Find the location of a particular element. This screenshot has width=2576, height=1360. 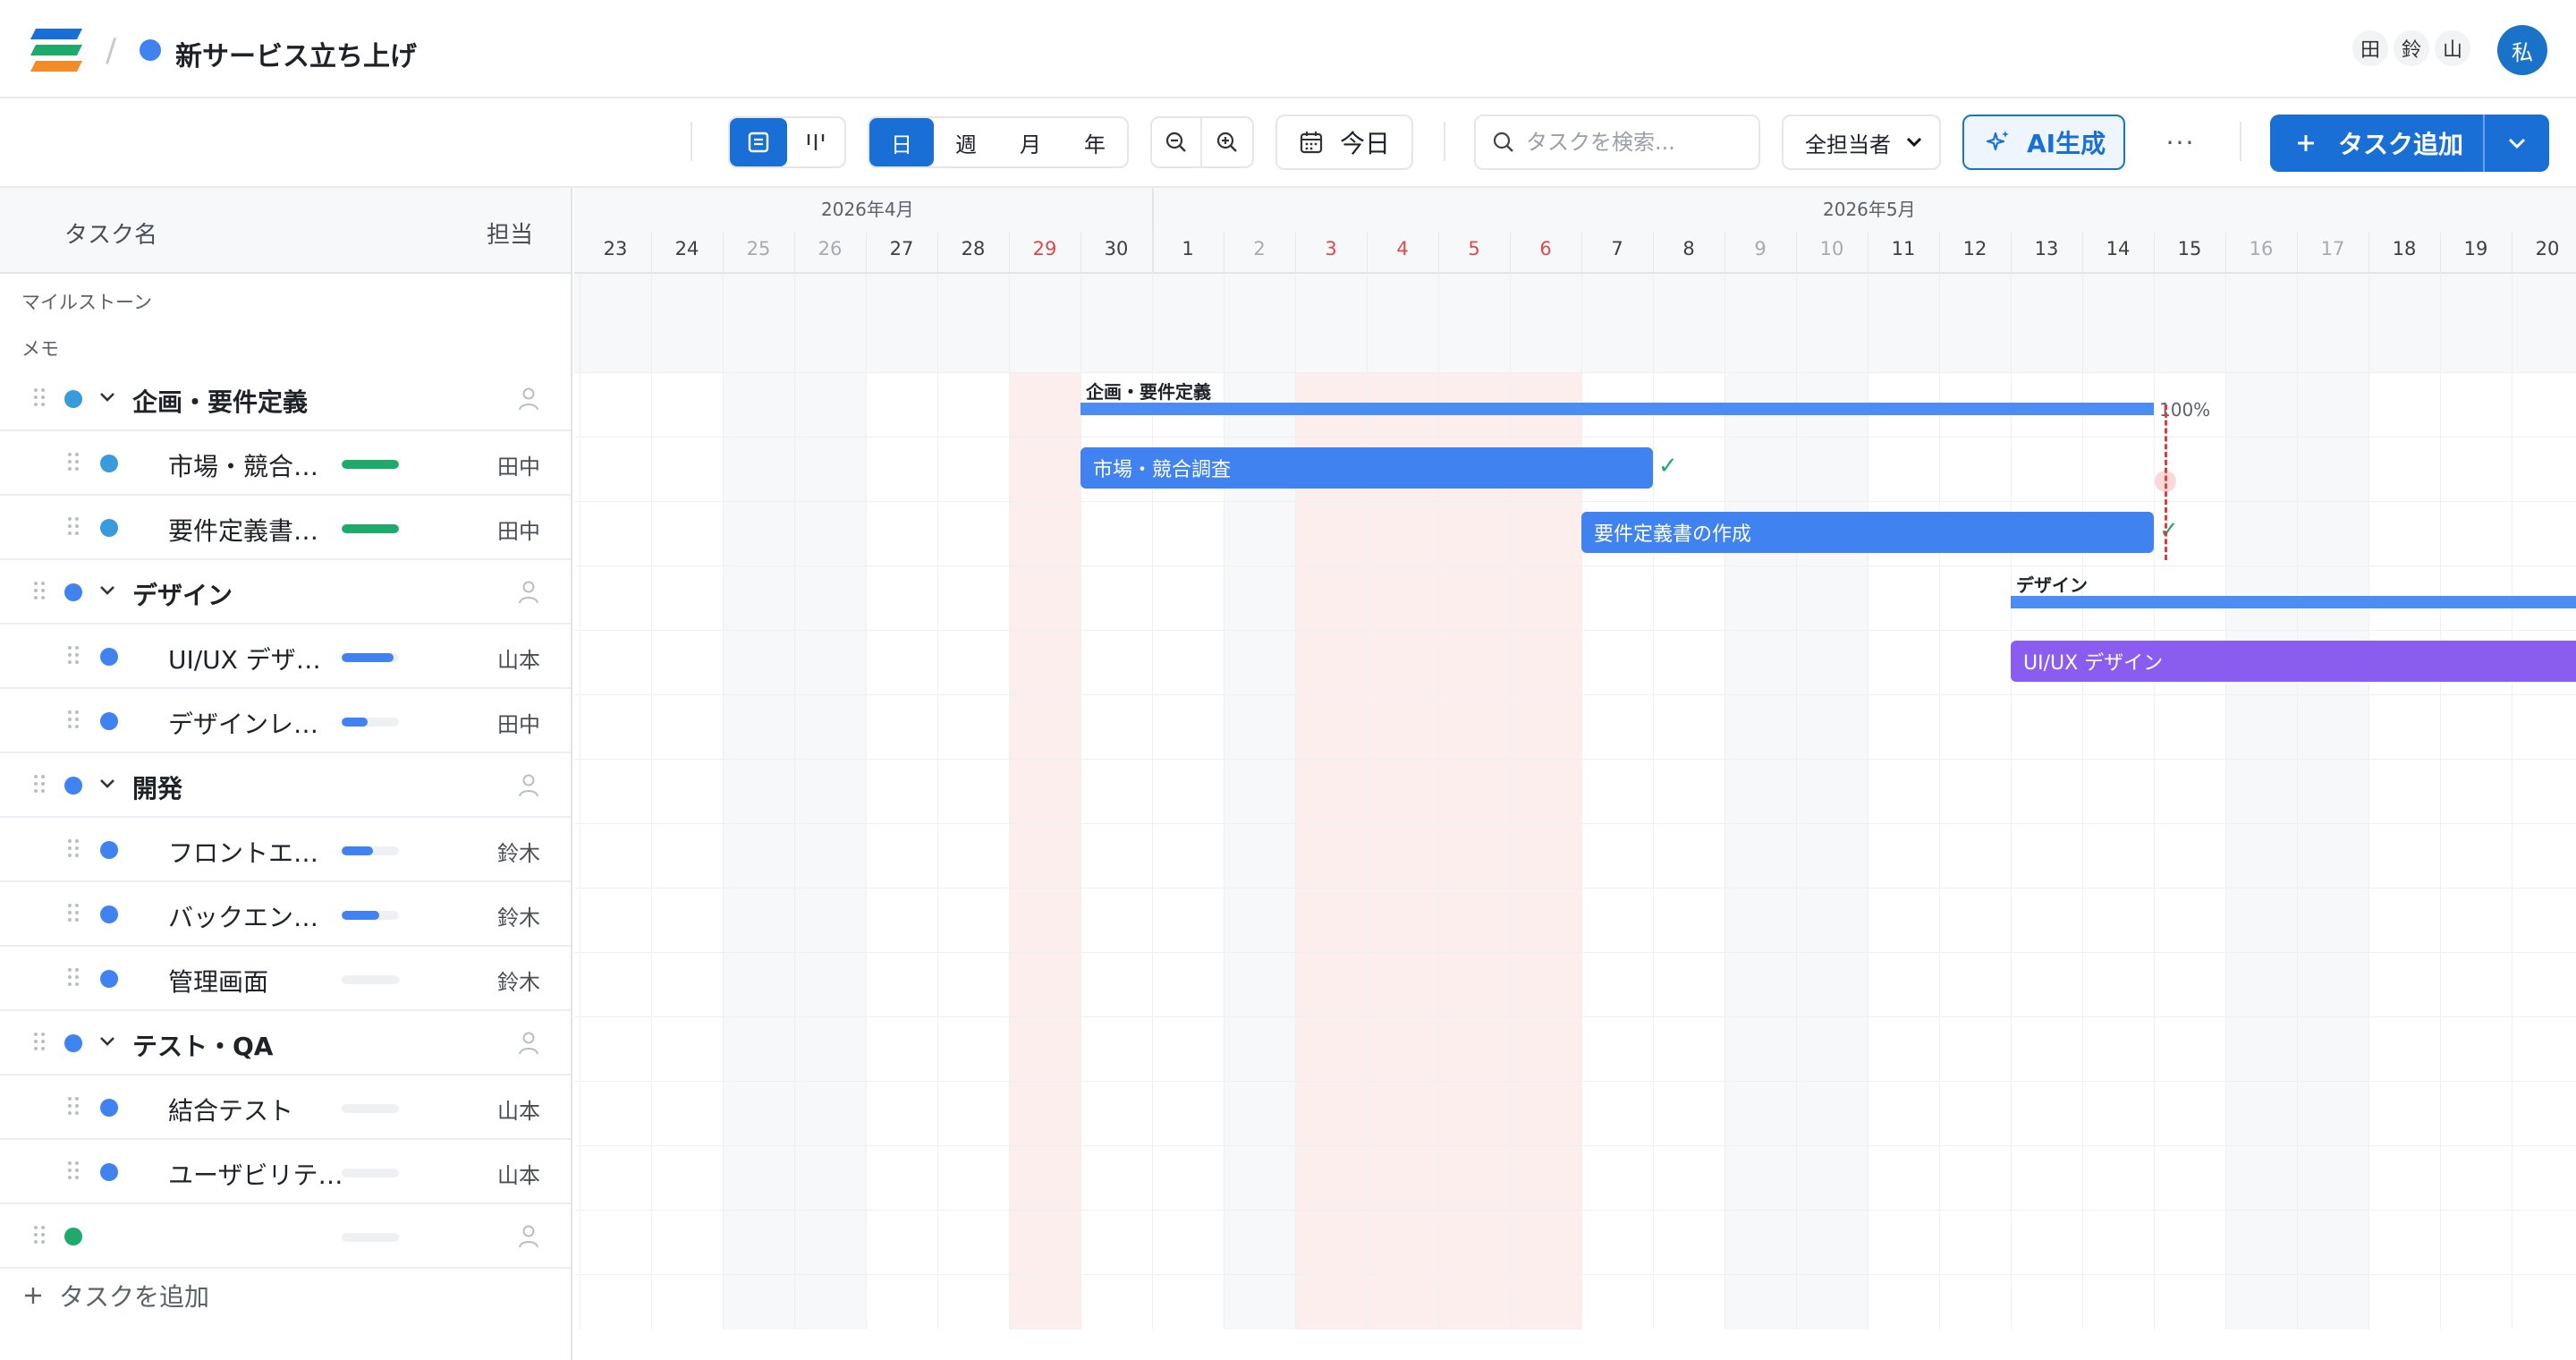

today-button: 今日 is located at coordinates (1344, 143).